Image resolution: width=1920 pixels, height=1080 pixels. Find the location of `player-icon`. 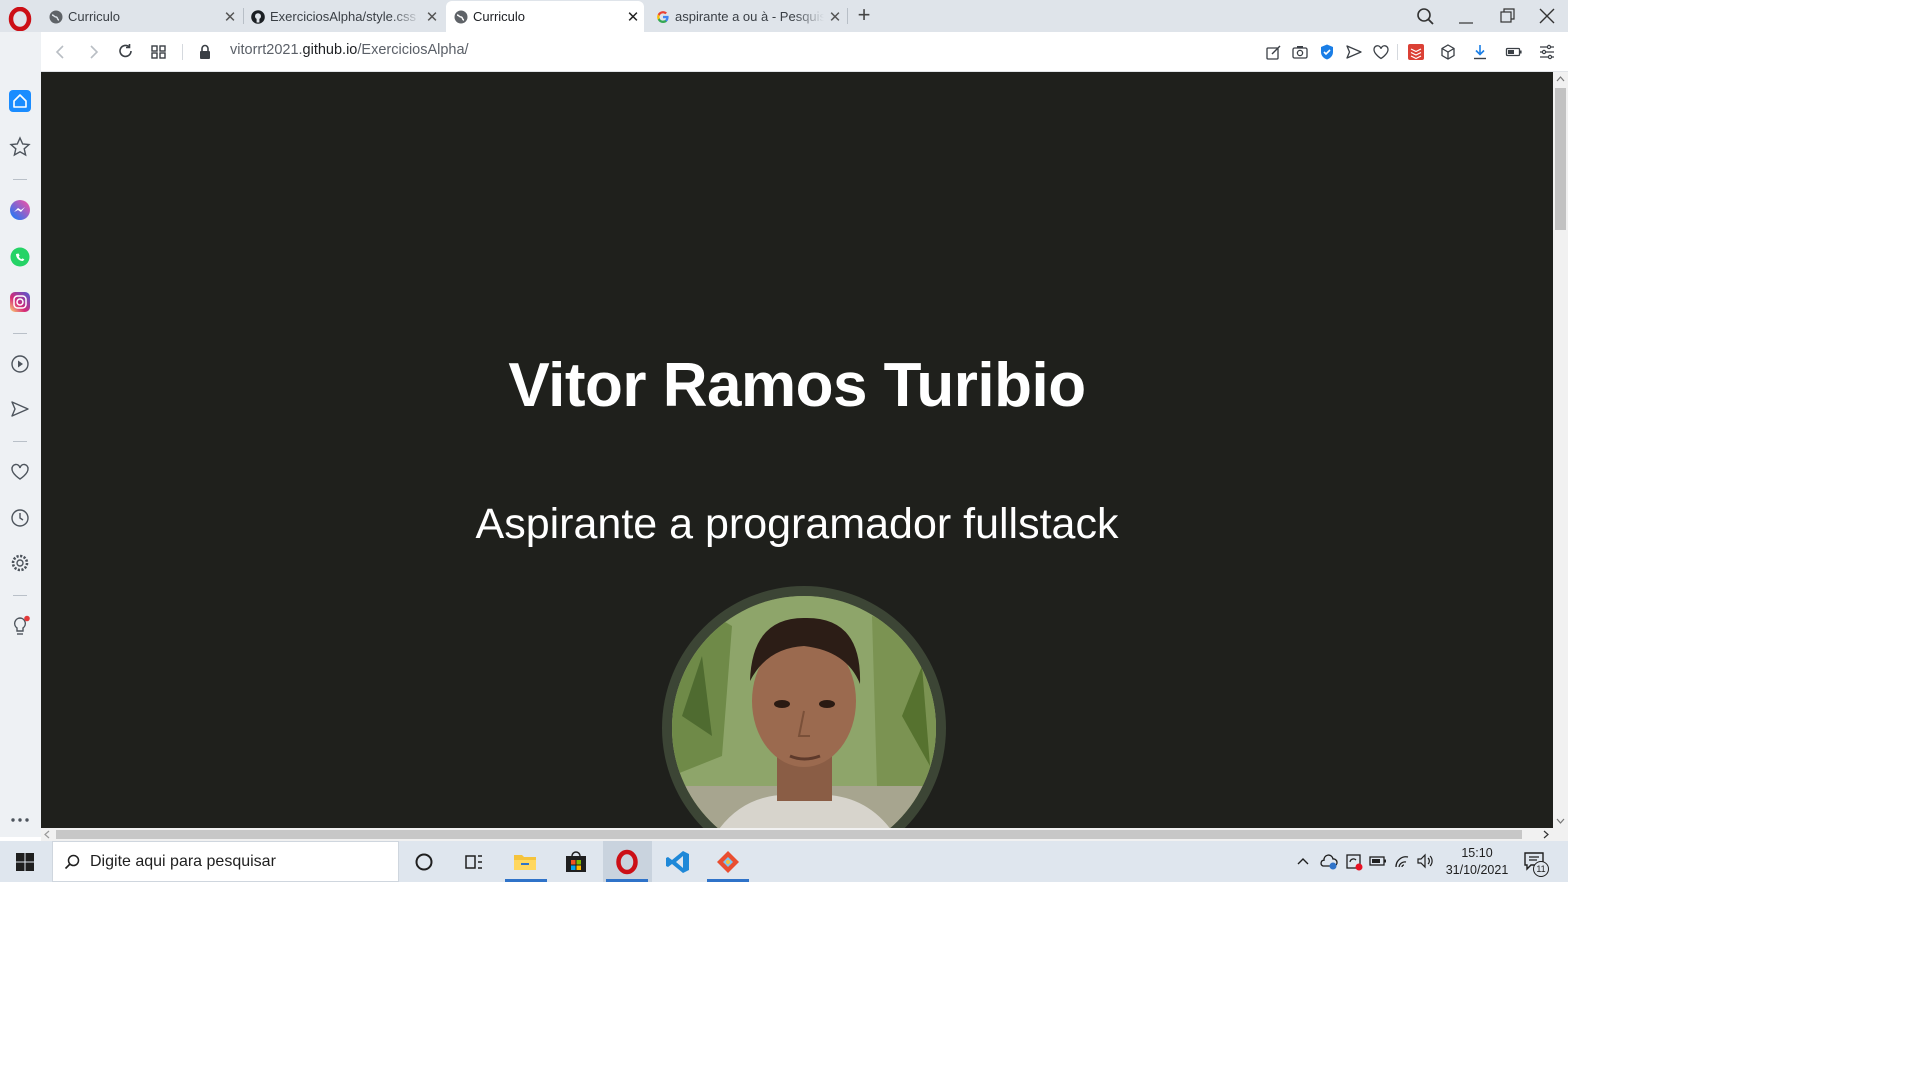

player-icon is located at coordinates (20, 364).